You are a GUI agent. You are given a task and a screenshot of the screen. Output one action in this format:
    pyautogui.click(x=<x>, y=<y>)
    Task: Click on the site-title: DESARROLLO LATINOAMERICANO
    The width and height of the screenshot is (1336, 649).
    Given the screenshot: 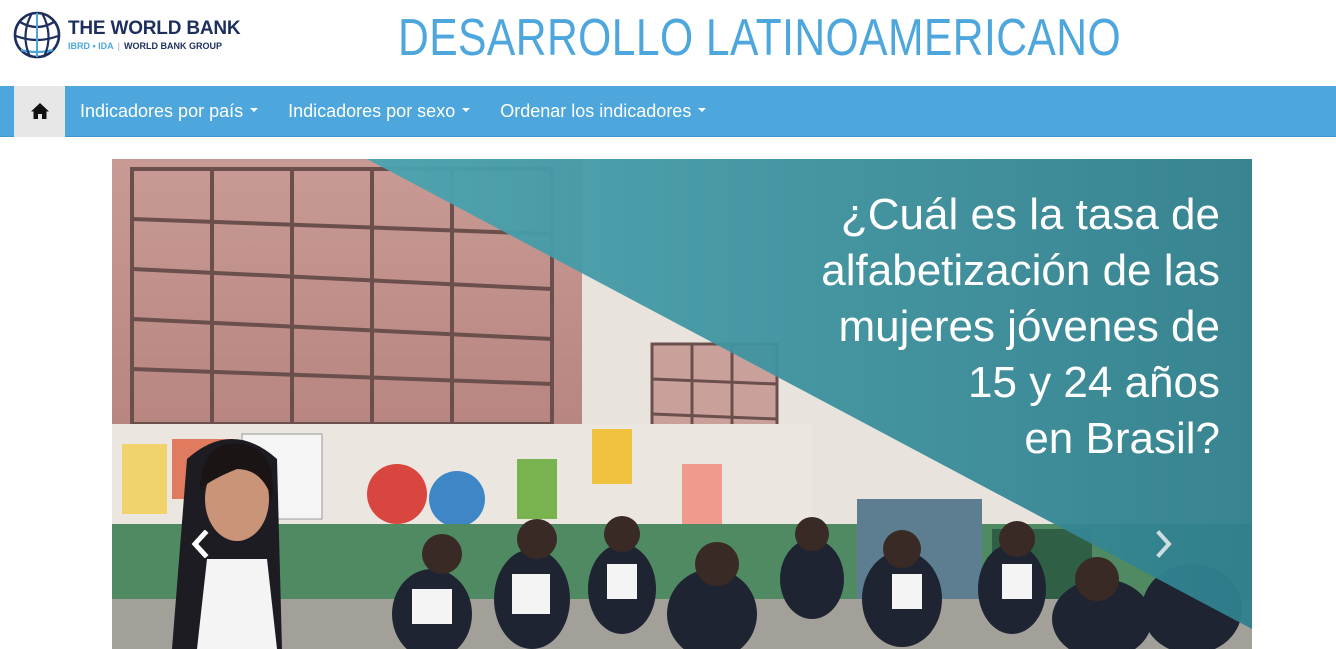 What is the action you would take?
    pyautogui.click(x=760, y=38)
    